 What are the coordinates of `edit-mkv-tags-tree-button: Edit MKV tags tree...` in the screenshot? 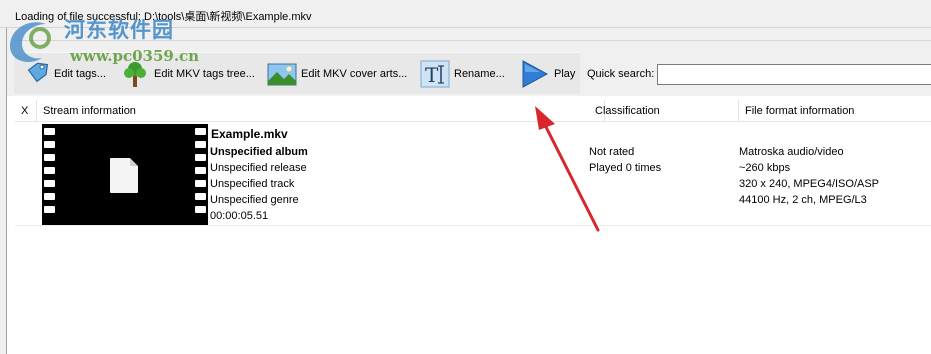 It's located at (187, 74).